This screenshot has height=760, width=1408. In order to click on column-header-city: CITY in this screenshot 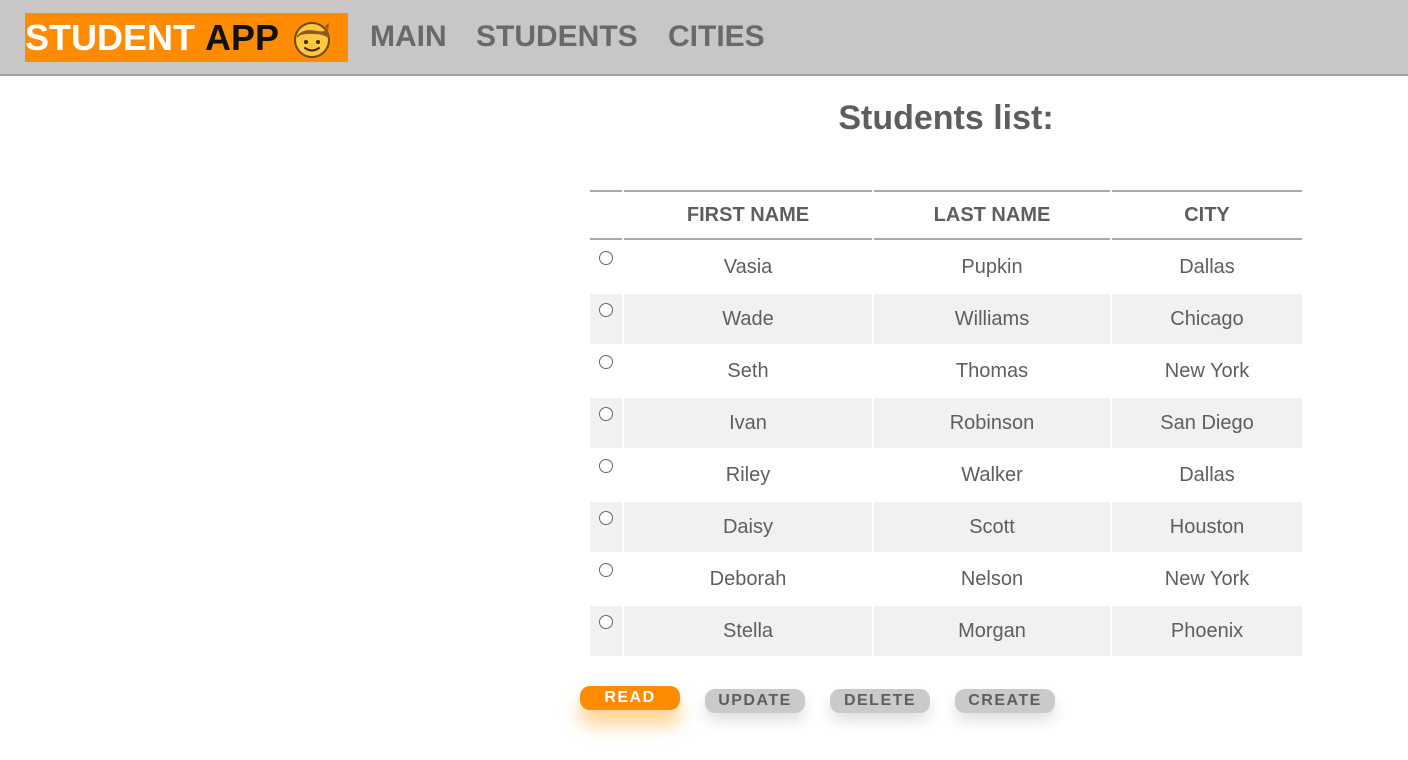, I will do `click(1207, 215)`.